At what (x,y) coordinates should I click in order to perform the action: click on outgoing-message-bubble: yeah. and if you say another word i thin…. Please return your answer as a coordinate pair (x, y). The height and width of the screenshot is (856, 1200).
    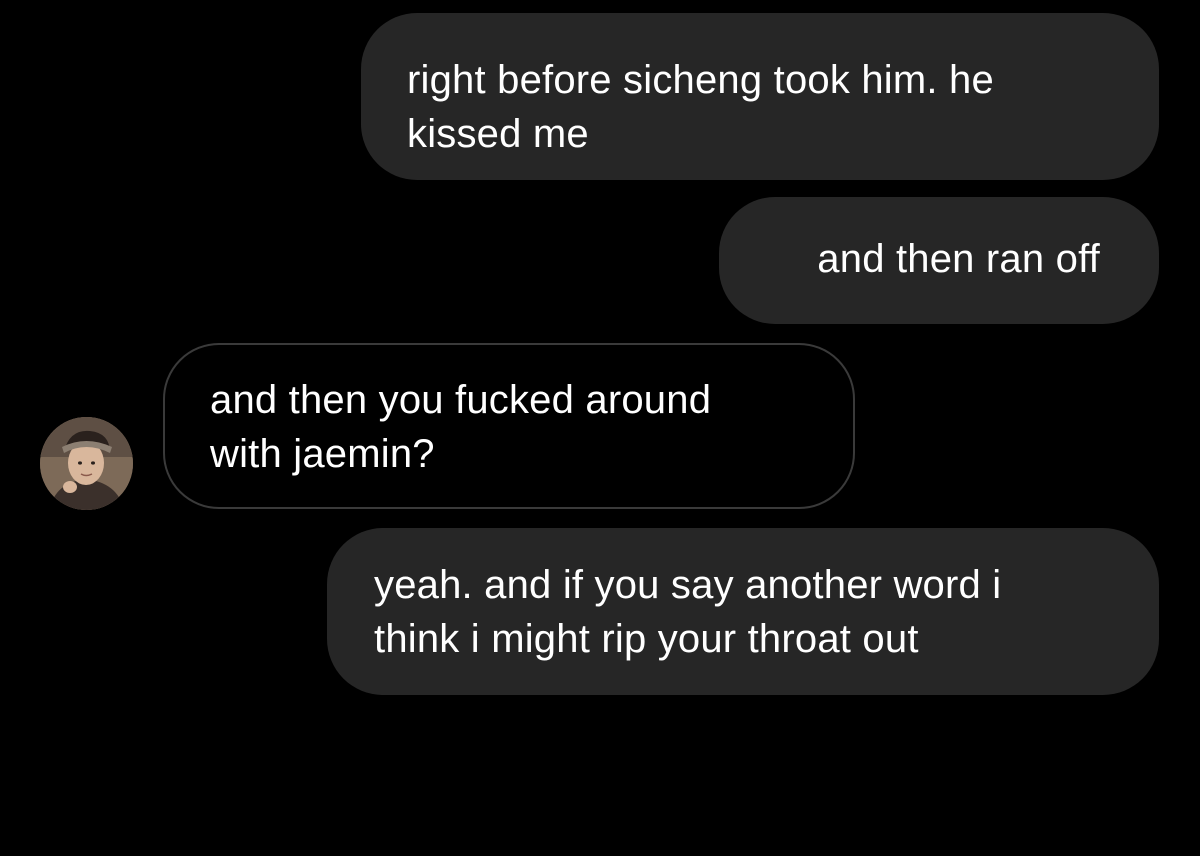
    Looking at the image, I should click on (743, 611).